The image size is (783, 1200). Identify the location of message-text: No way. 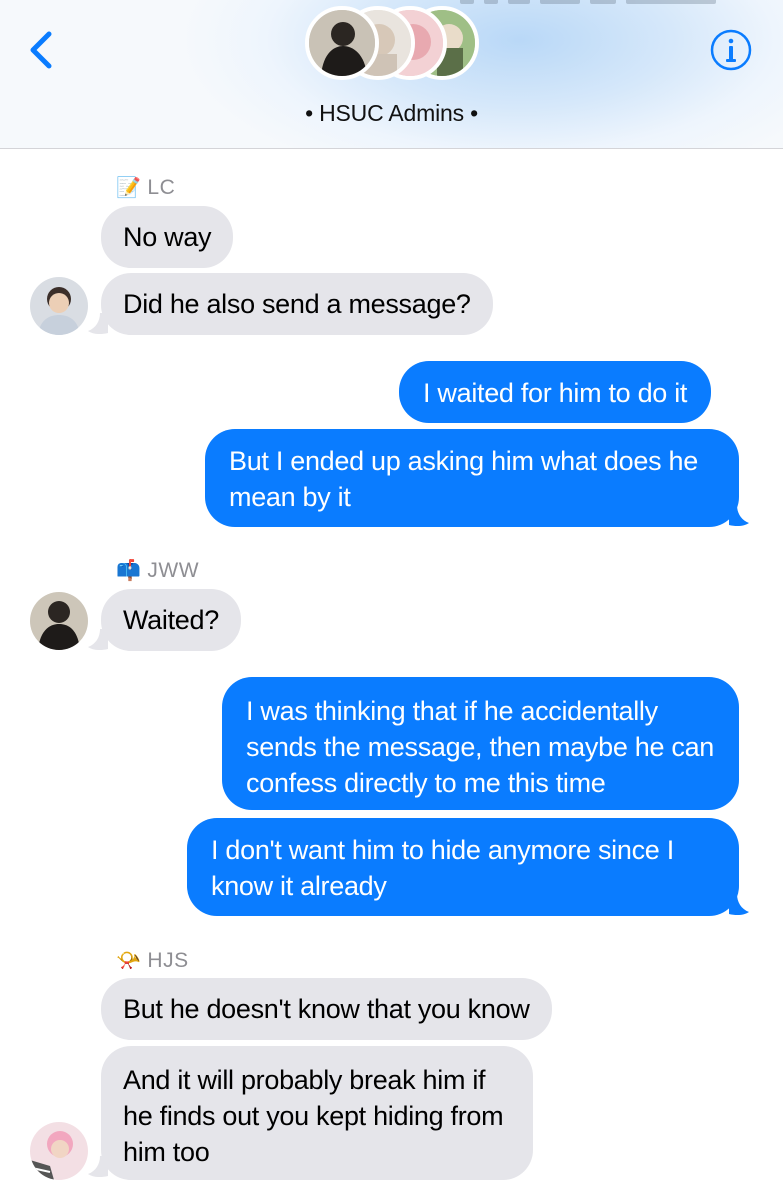
(167, 237).